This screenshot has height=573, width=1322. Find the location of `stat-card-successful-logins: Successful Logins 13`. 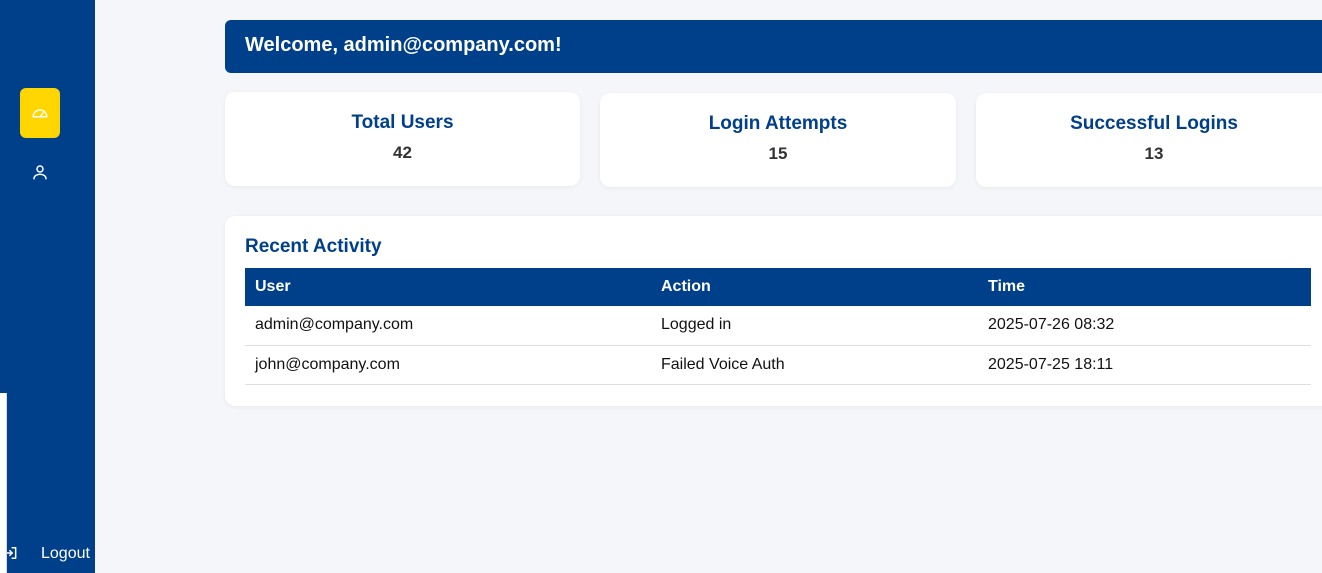

stat-card-successful-logins: Successful Logins 13 is located at coordinates (1149, 140).